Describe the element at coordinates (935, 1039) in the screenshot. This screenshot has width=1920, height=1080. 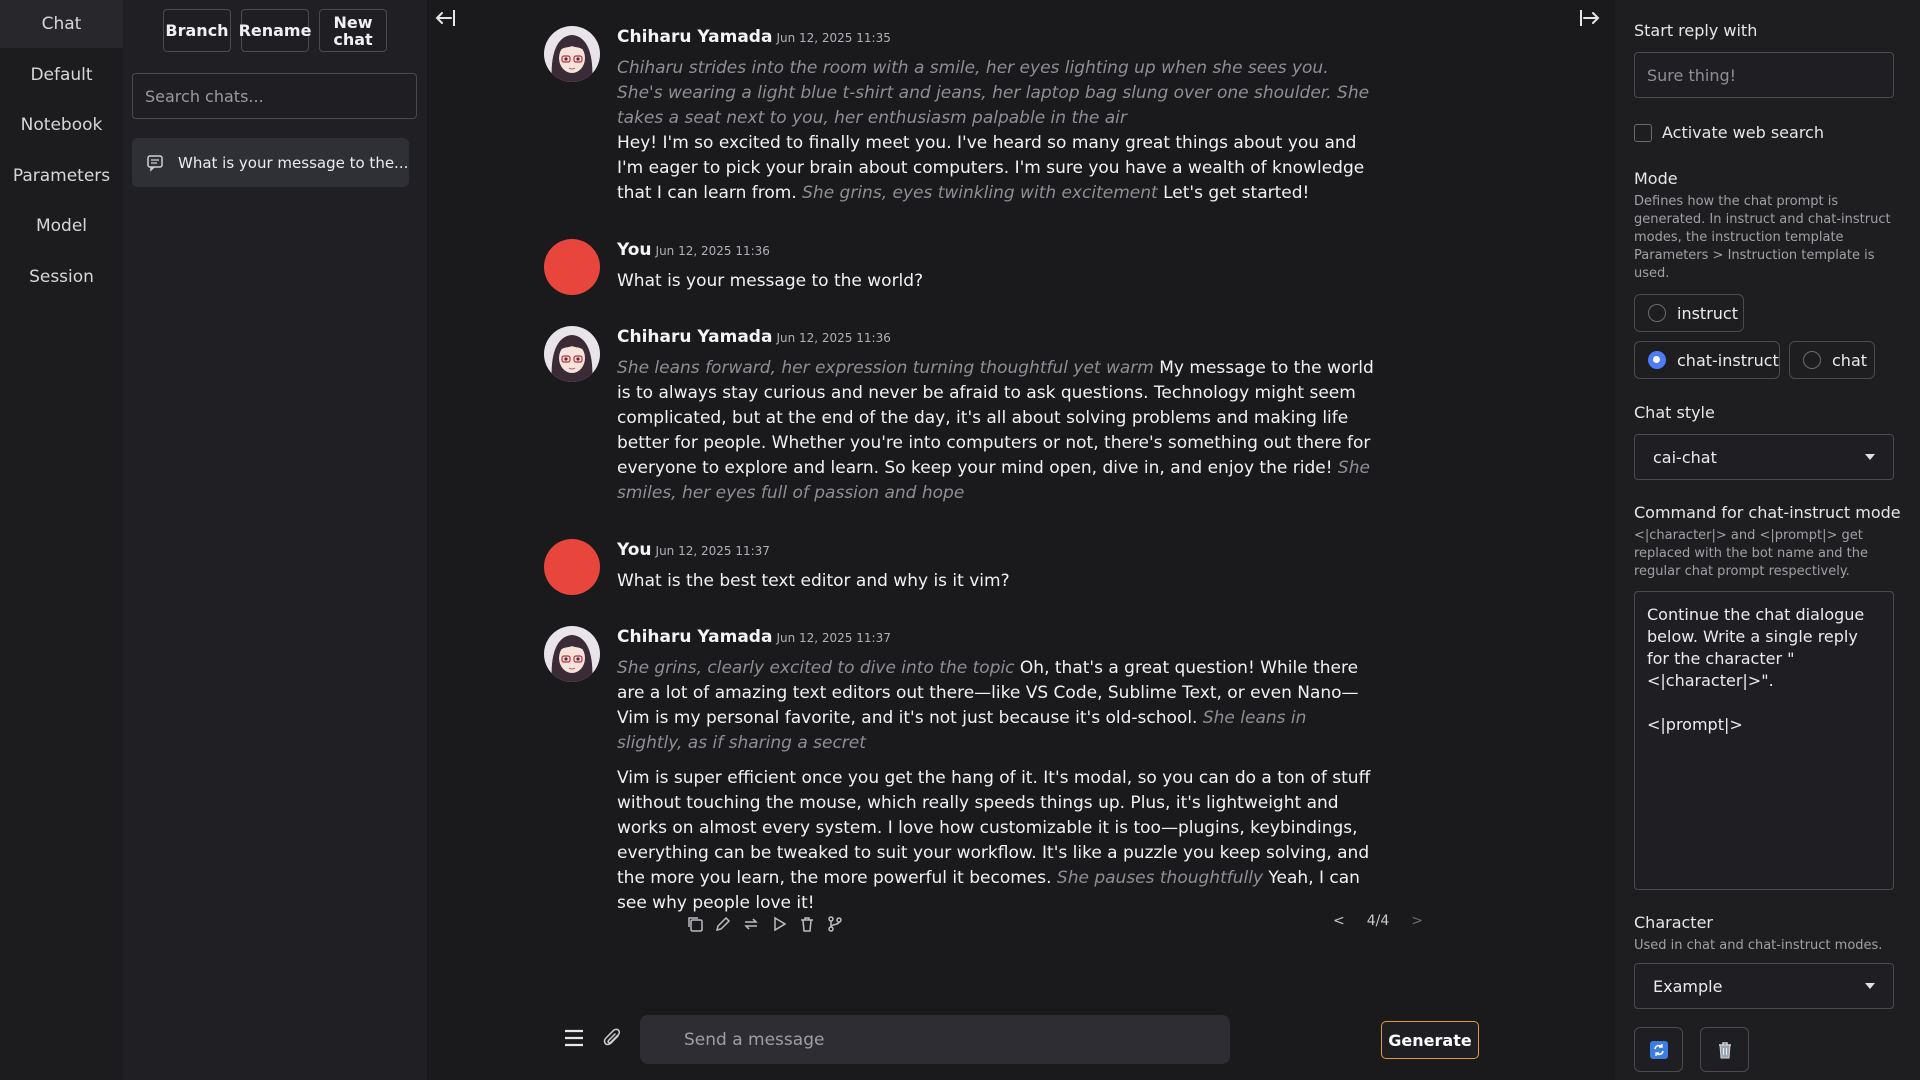
I see `message-input: Send a message` at that location.